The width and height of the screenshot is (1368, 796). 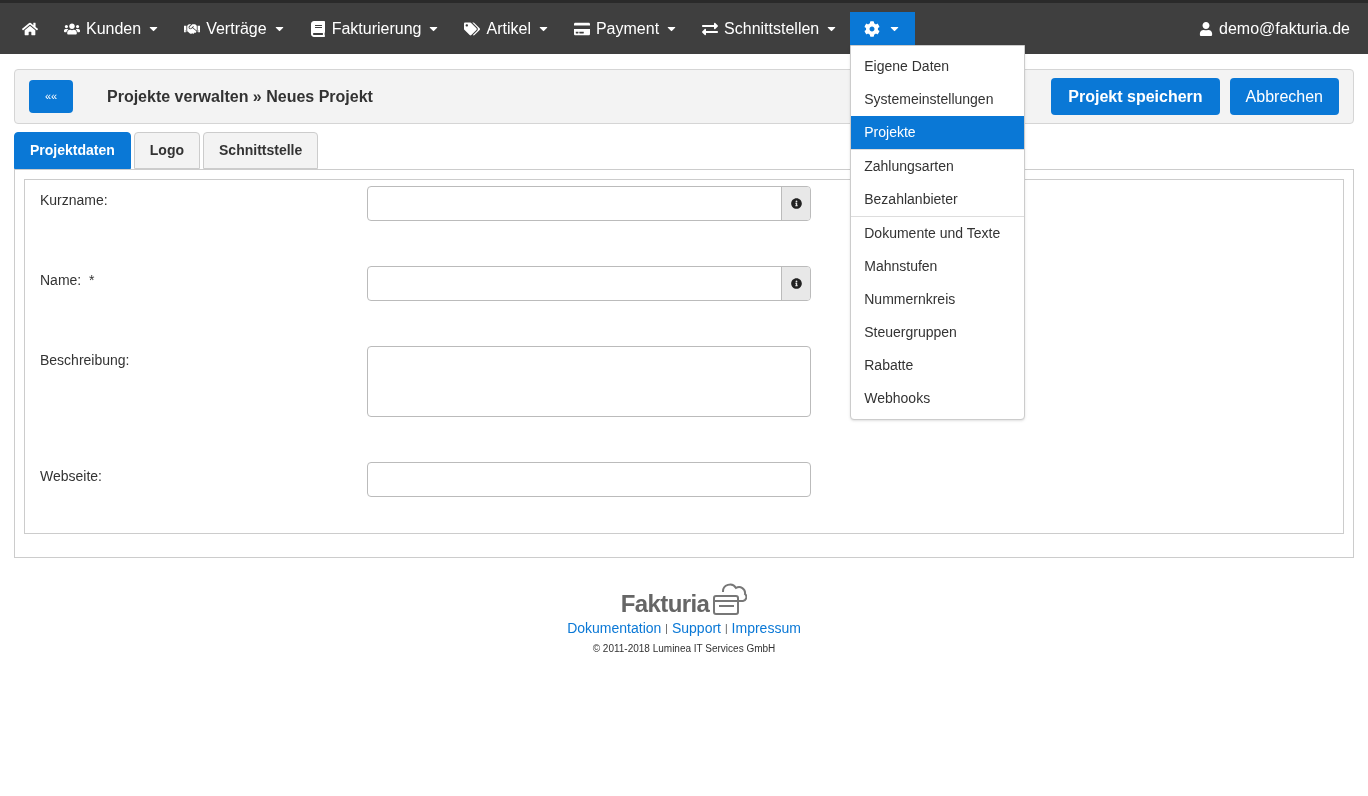 What do you see at coordinates (1135, 96) in the screenshot?
I see `save-button: Projekt speichern` at bounding box center [1135, 96].